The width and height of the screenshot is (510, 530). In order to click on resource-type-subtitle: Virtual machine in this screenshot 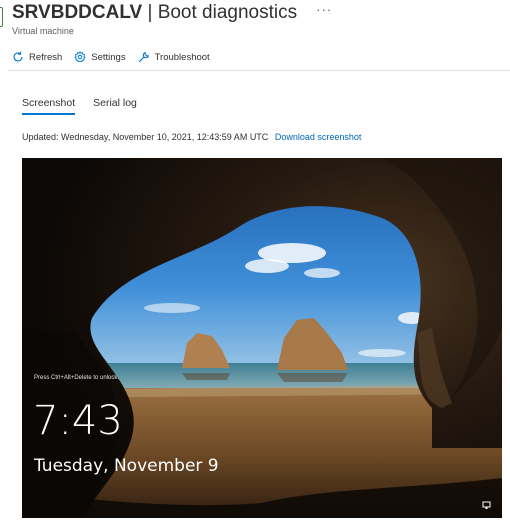, I will do `click(43, 31)`.